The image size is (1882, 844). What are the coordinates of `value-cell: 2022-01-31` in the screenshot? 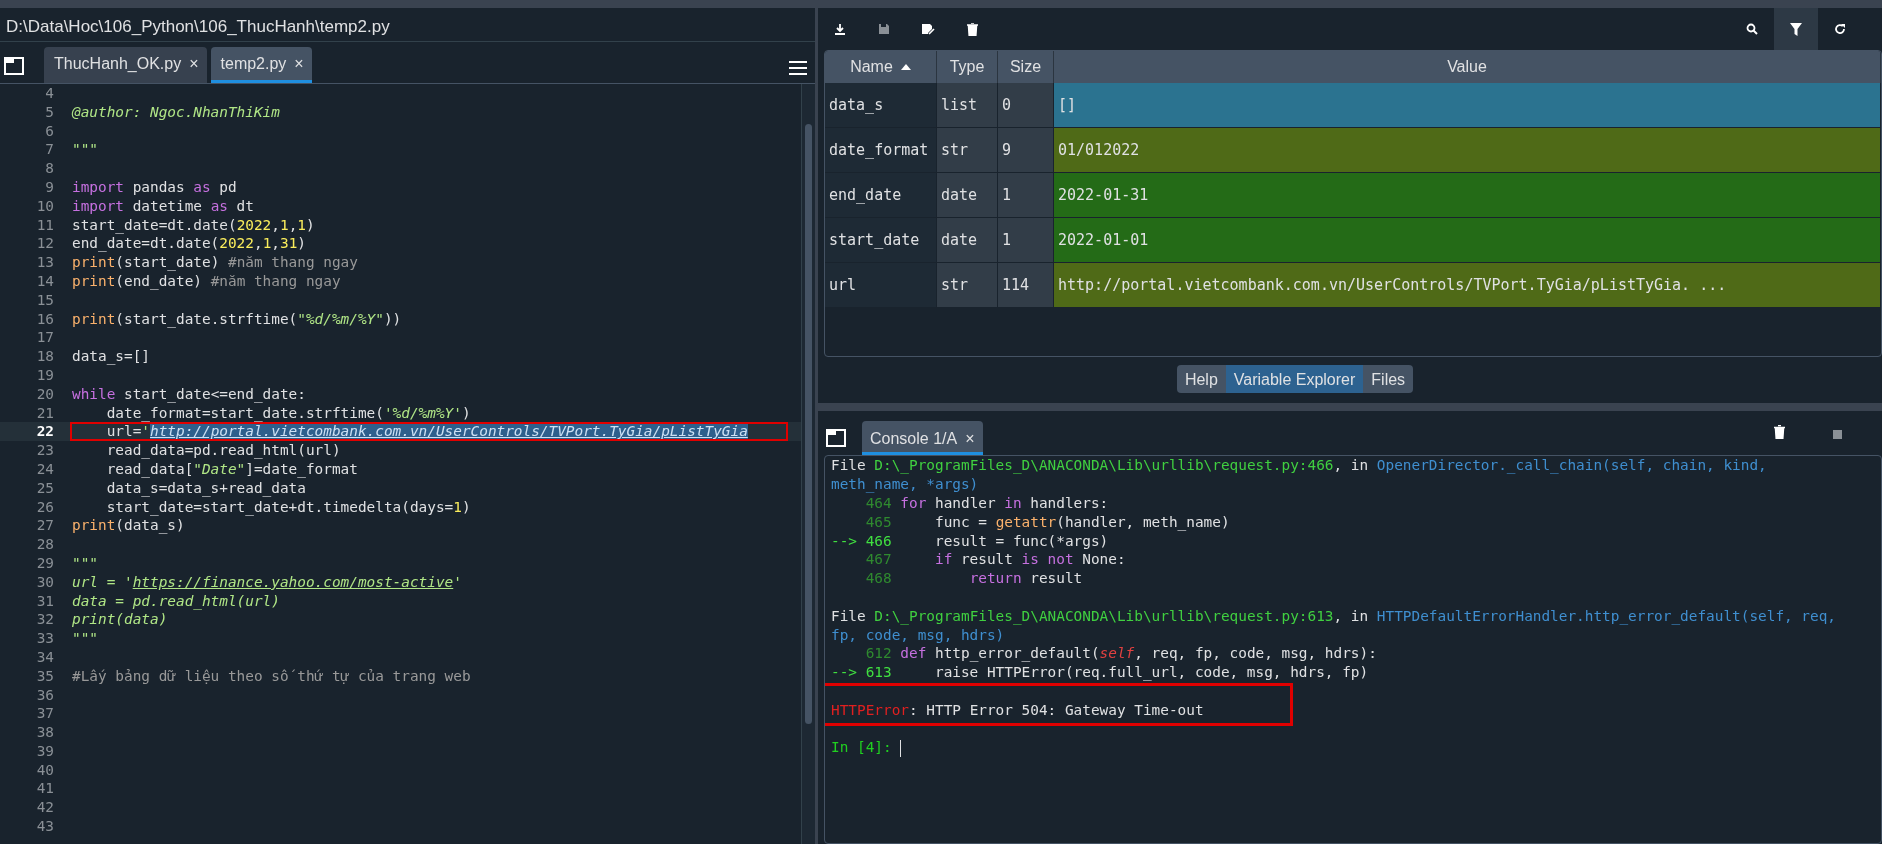 It's located at (1467, 195).